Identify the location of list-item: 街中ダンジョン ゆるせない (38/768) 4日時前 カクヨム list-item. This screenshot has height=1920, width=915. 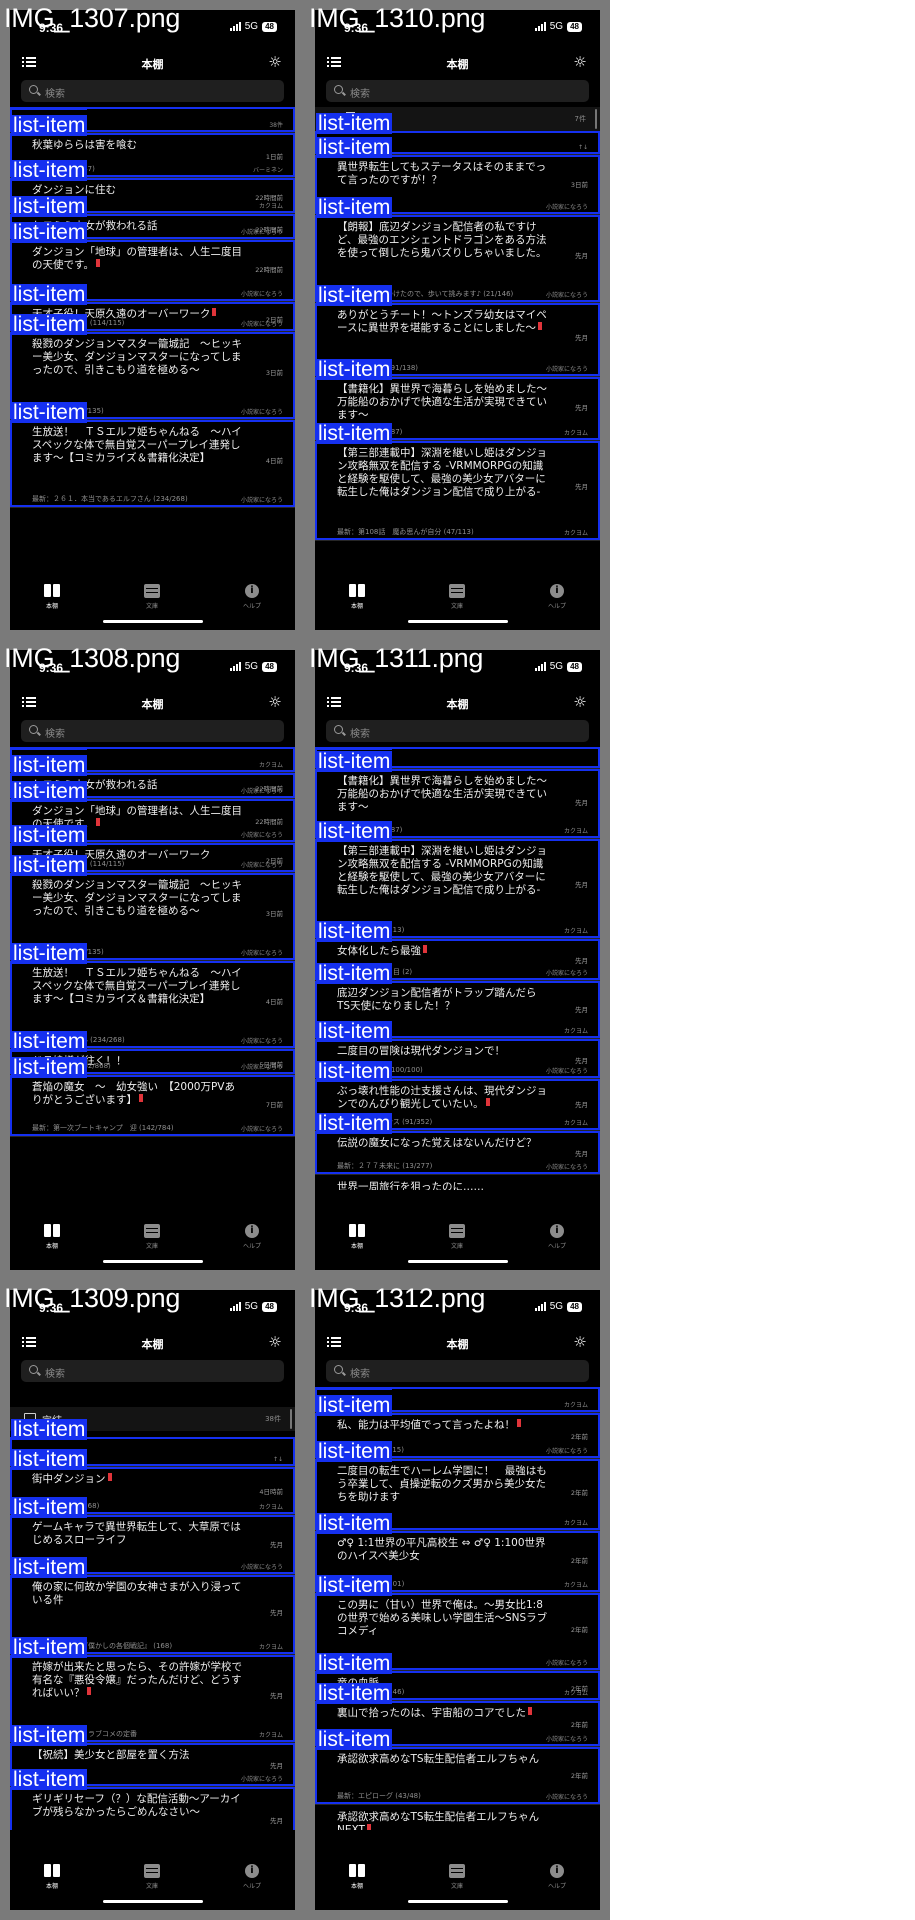
(152, 1482).